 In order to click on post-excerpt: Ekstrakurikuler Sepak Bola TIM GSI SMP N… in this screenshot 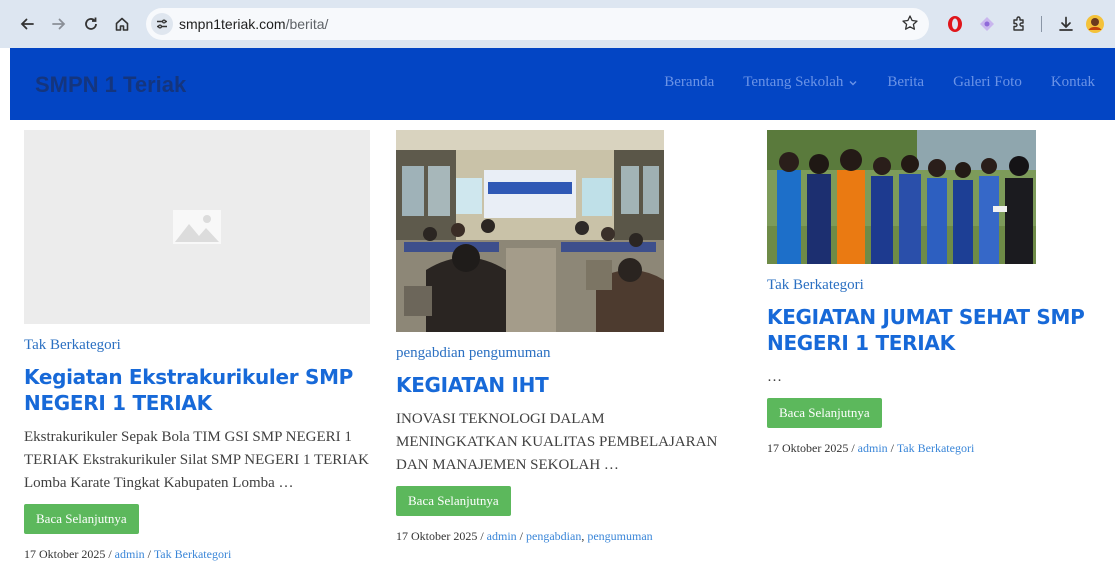, I will do `click(196, 460)`.